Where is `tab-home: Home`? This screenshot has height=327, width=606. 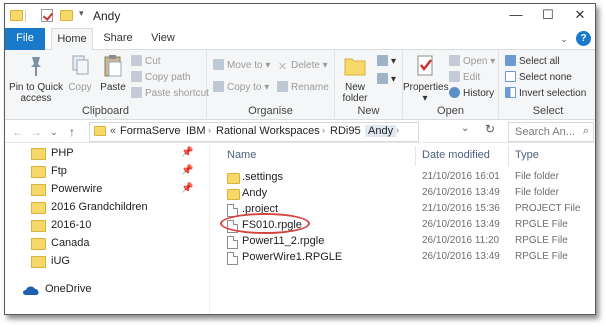 tab-home: Home is located at coordinates (72, 39).